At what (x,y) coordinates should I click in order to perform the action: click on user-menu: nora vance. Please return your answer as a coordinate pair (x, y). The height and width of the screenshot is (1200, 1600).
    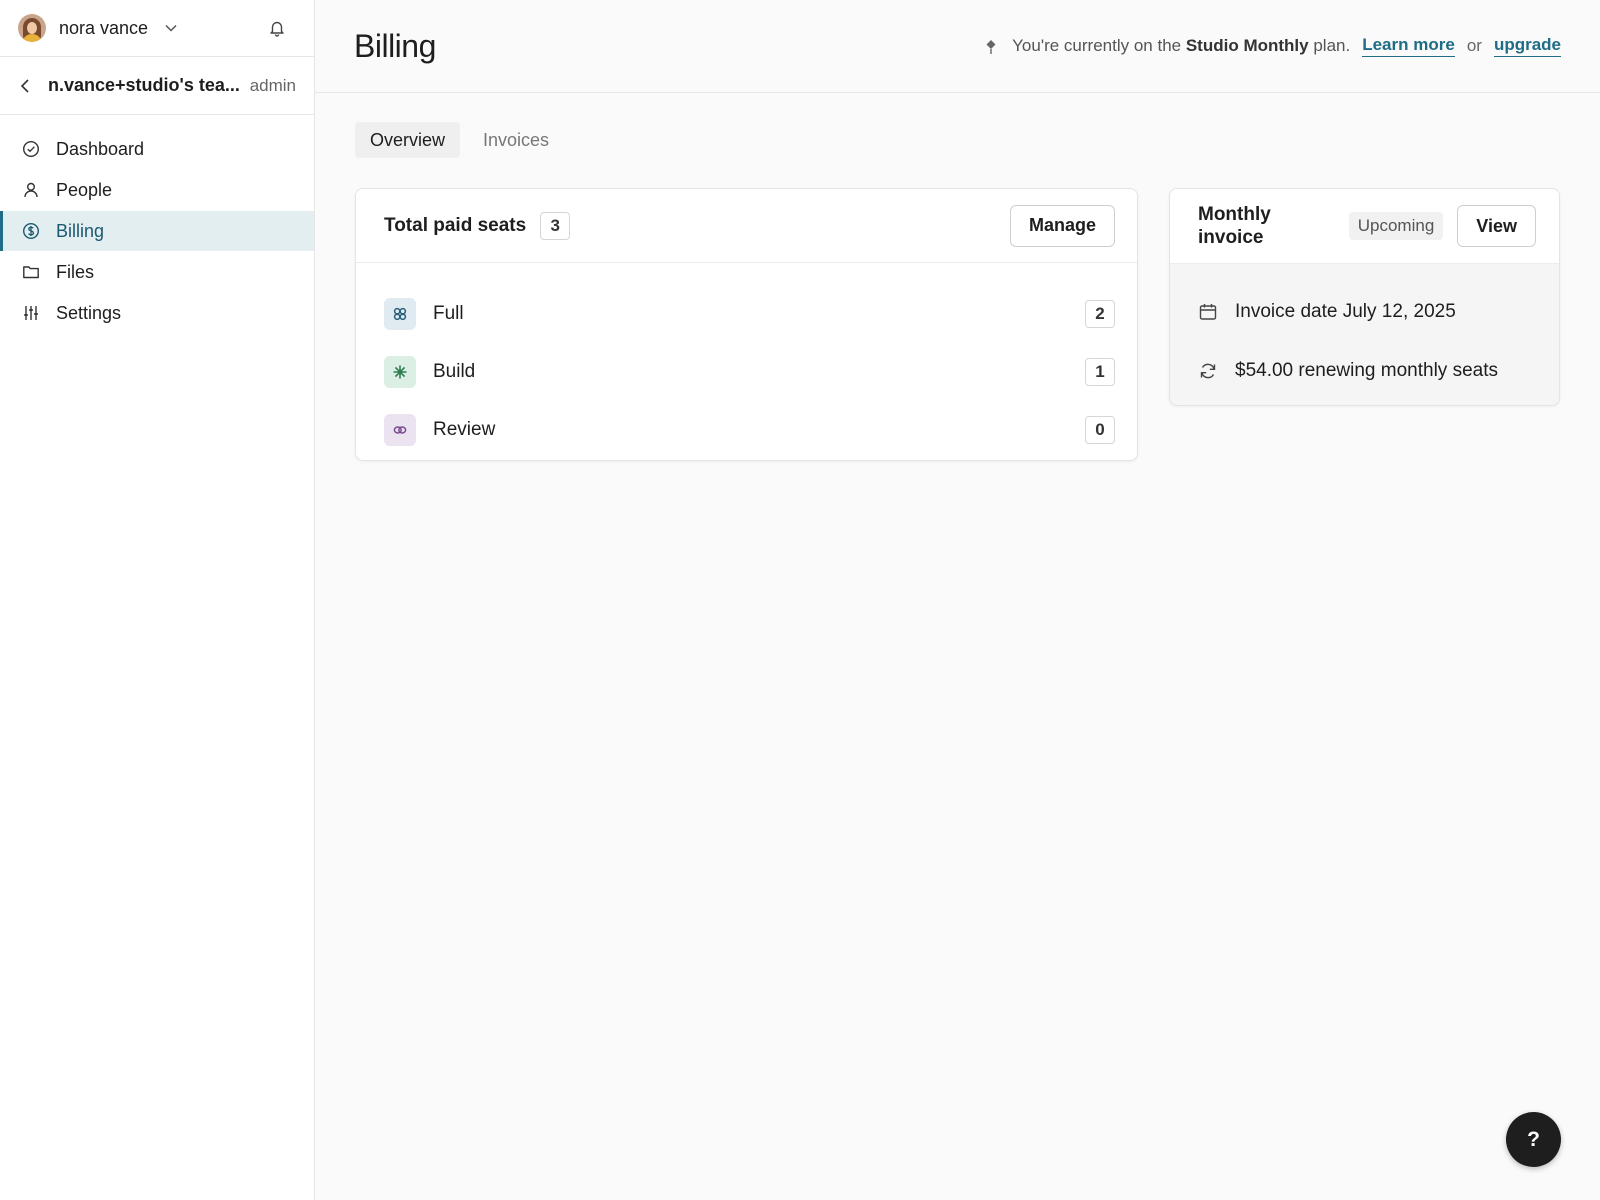
    Looking at the image, I should click on (157, 28).